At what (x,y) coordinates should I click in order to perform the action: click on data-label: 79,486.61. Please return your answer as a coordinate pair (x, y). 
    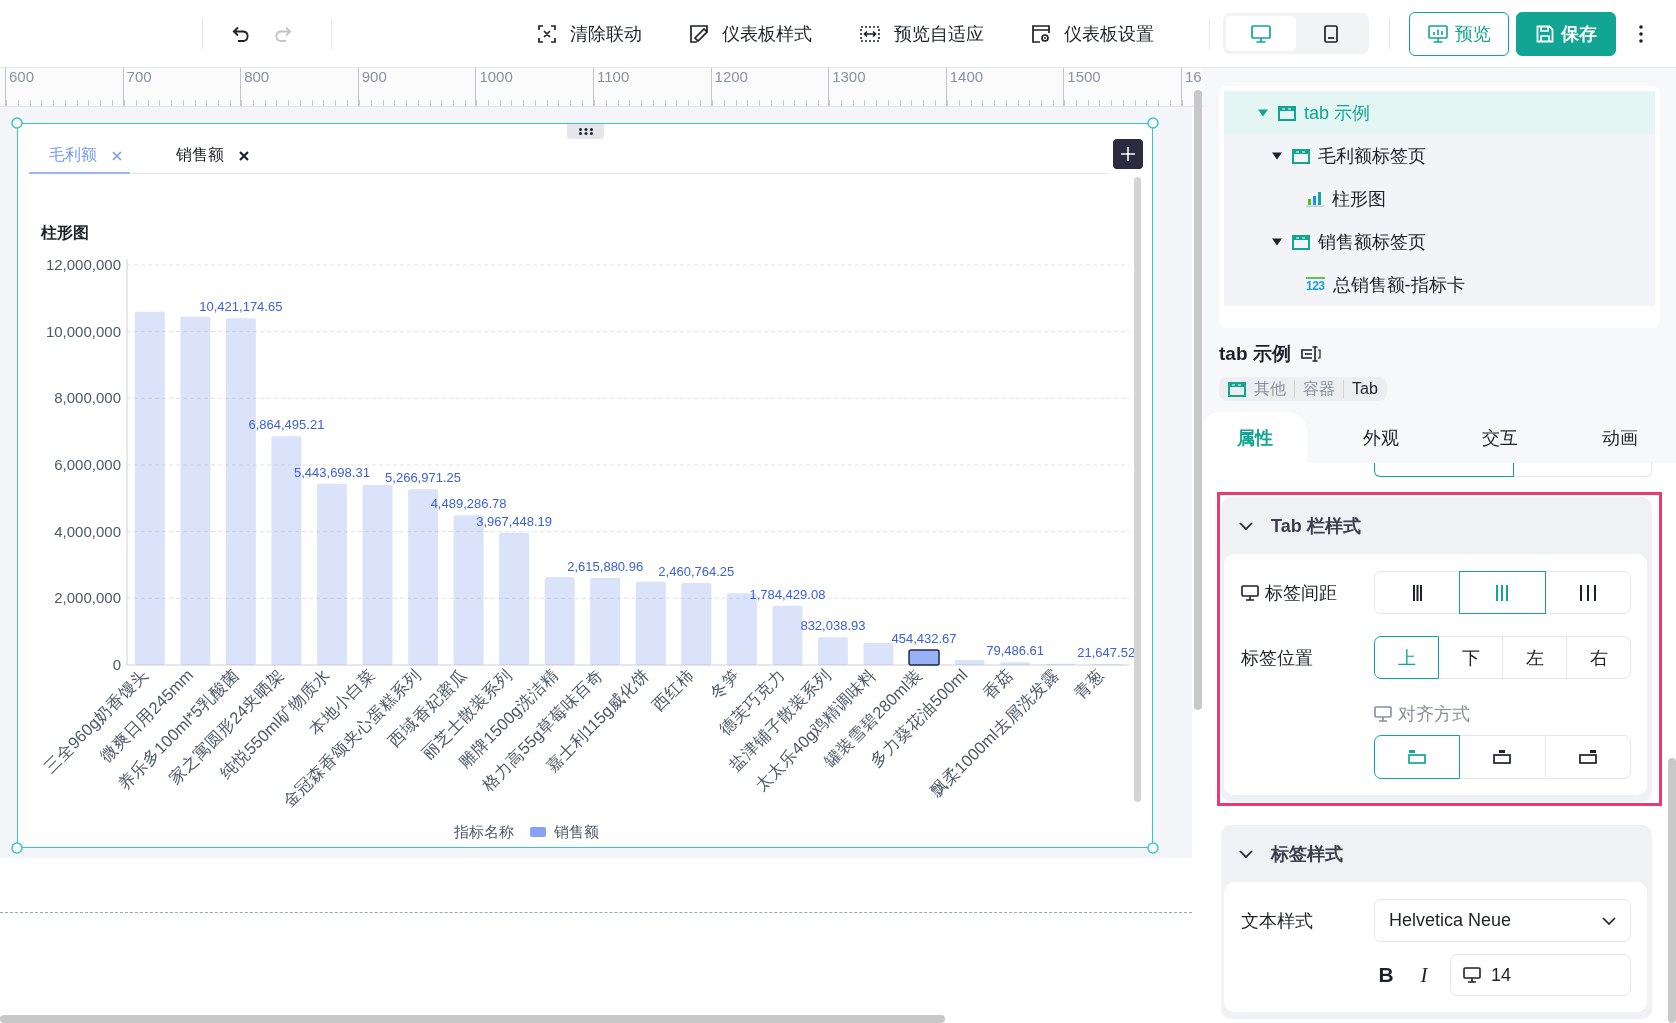
    Looking at the image, I should click on (1014, 650).